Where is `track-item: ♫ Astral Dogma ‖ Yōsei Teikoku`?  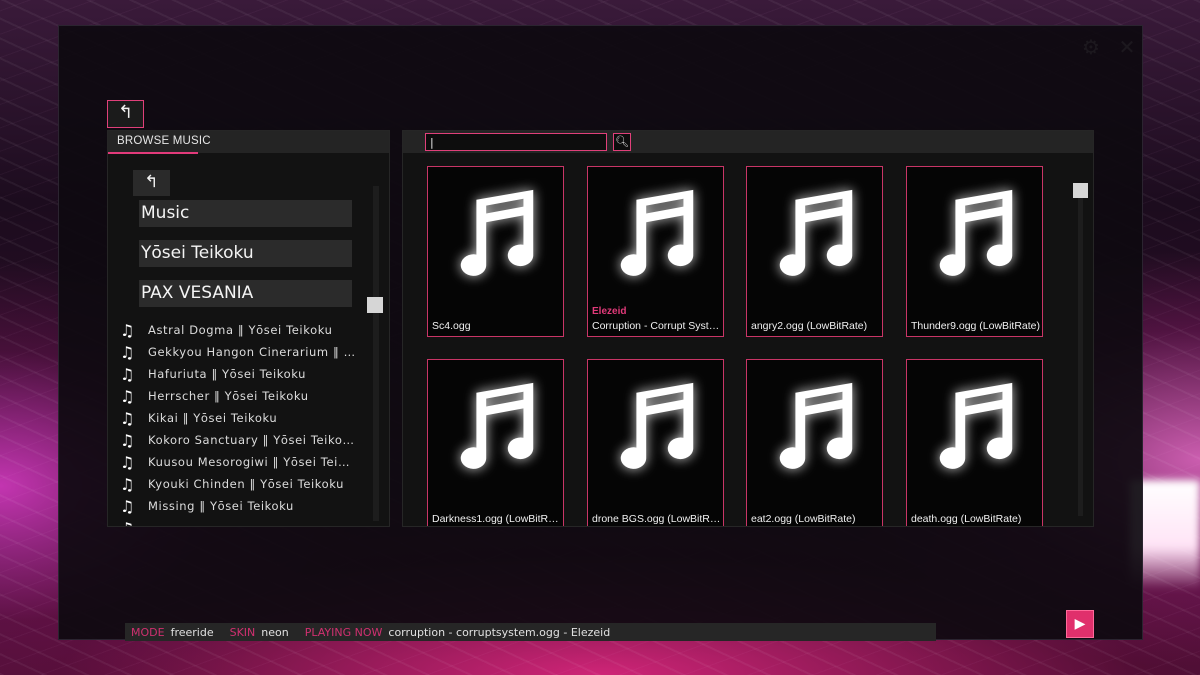
track-item: ♫ Astral Dogma ‖ Yōsei Teikoku is located at coordinates (240, 330).